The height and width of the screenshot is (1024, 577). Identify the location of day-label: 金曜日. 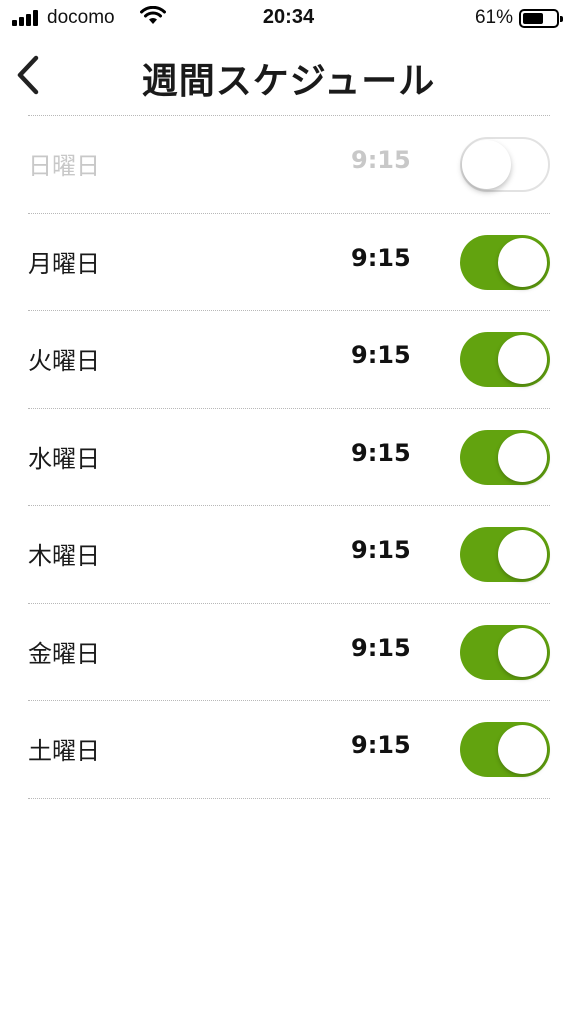
(64, 653).